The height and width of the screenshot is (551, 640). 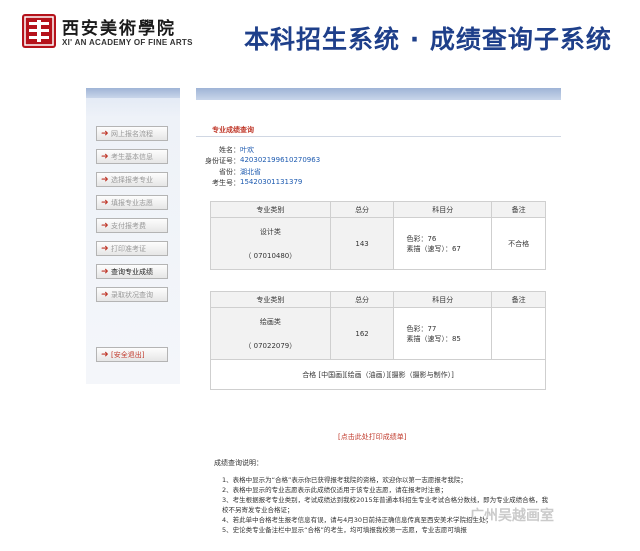 I want to click on info-value-id: 420302199610270963, so click(x=280, y=160).